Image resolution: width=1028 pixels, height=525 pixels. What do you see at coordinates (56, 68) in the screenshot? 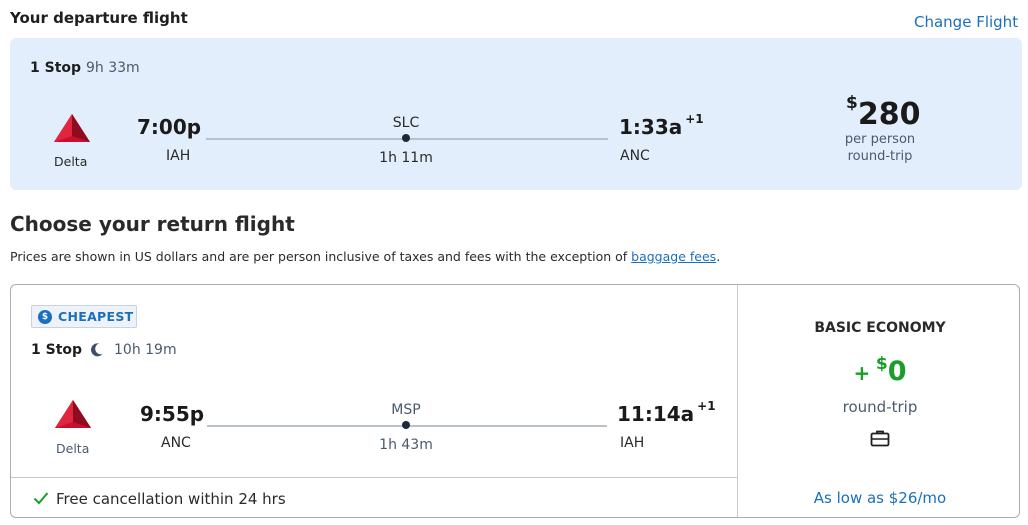
I see `departure-stops: 1 Stop` at bounding box center [56, 68].